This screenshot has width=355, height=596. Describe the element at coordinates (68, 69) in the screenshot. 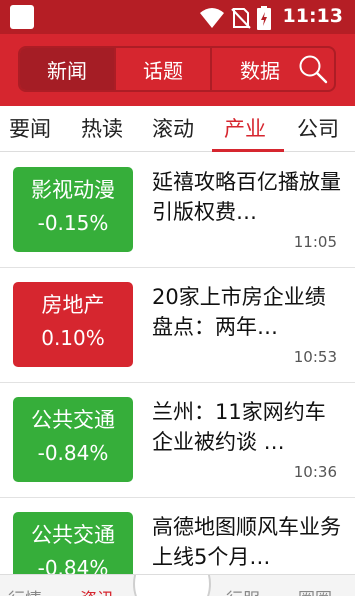

I see `segment-news: 新闻` at that location.